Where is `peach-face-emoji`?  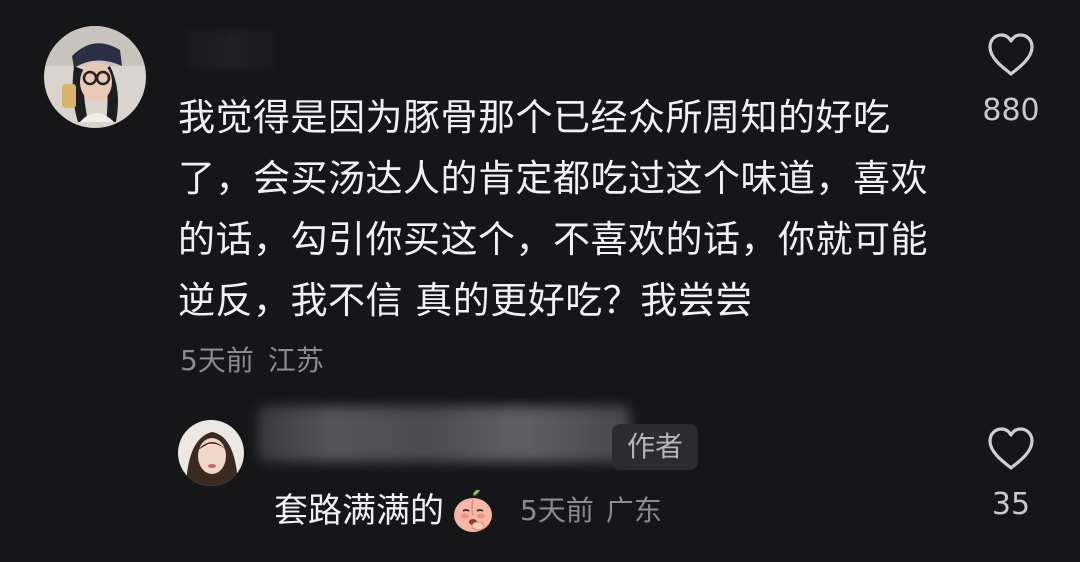 peach-face-emoji is located at coordinates (473, 510).